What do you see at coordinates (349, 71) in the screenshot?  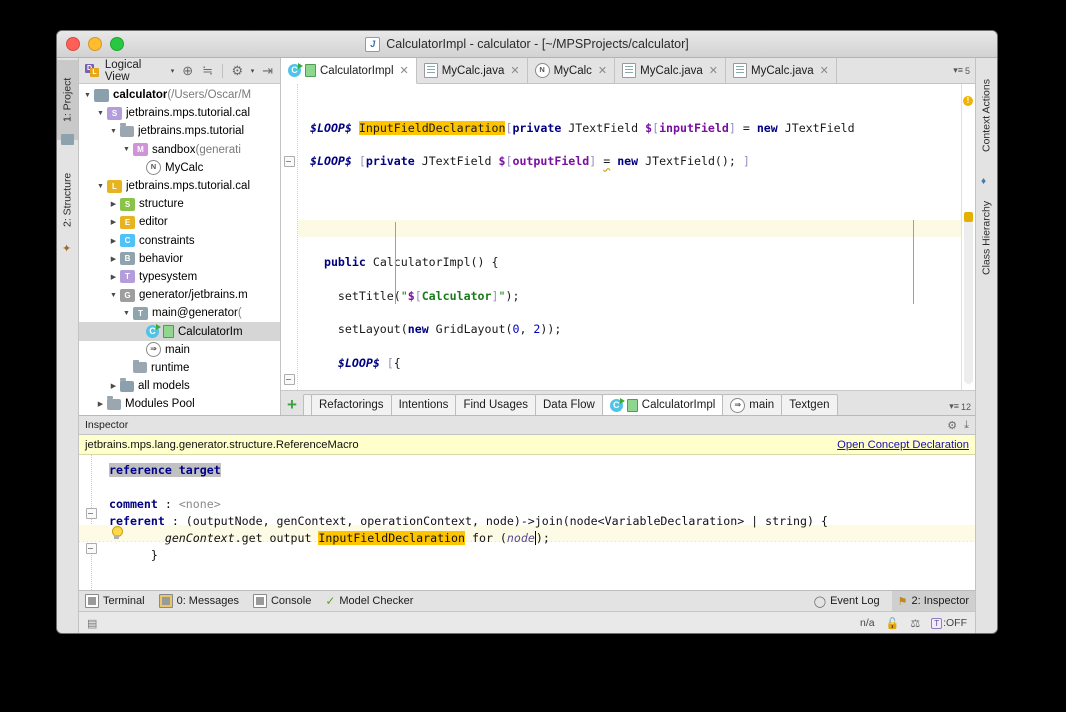 I see `editor-tab: C CalculatorImpl ✕` at bounding box center [349, 71].